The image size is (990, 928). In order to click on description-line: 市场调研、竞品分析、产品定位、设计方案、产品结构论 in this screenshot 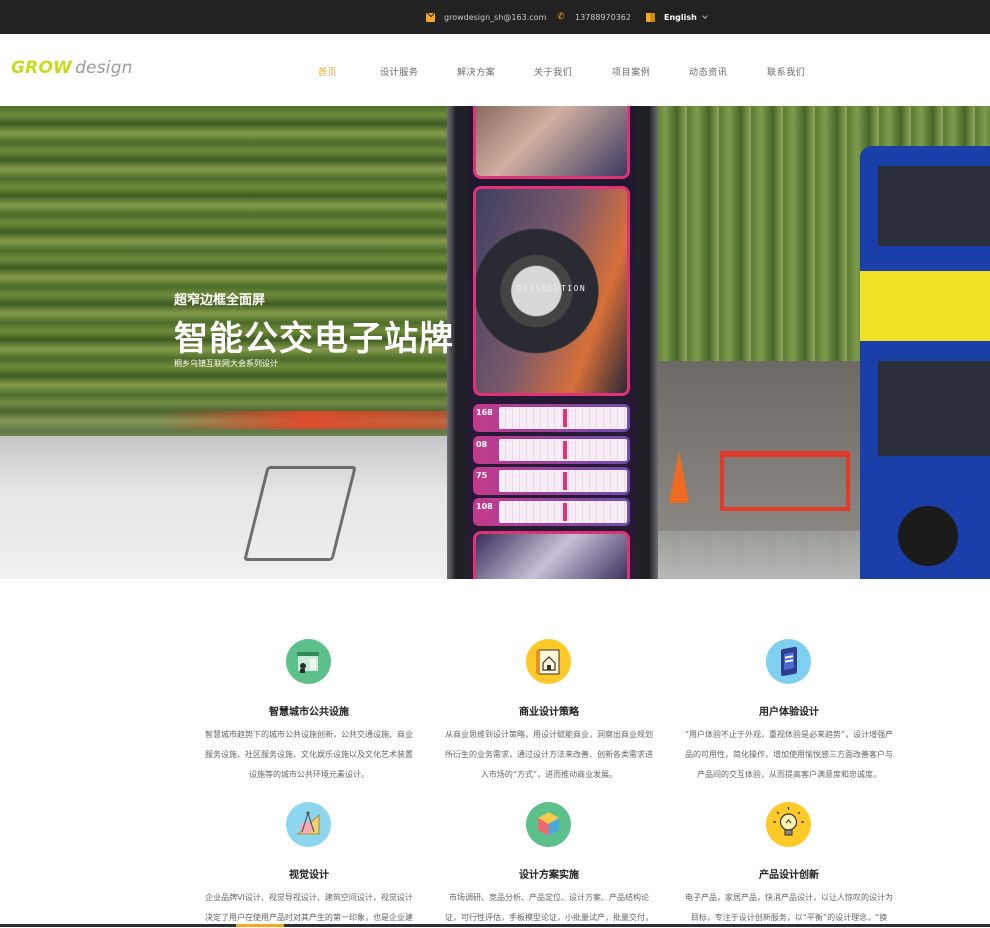, I will do `click(549, 897)`.